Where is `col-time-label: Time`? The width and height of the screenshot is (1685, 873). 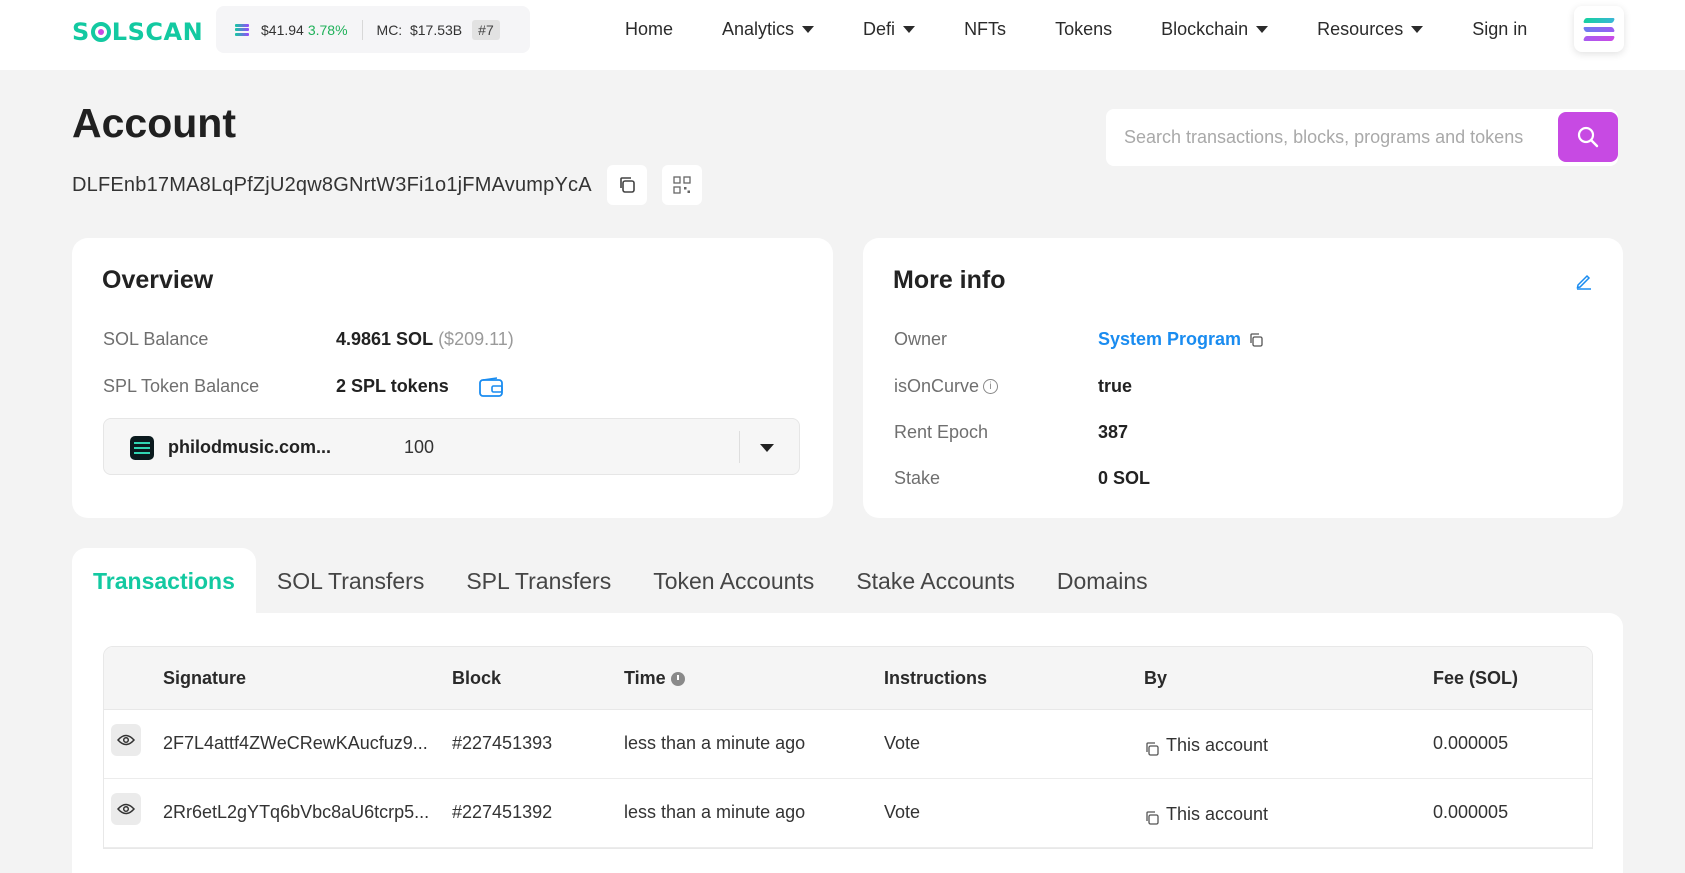 col-time-label: Time is located at coordinates (645, 678).